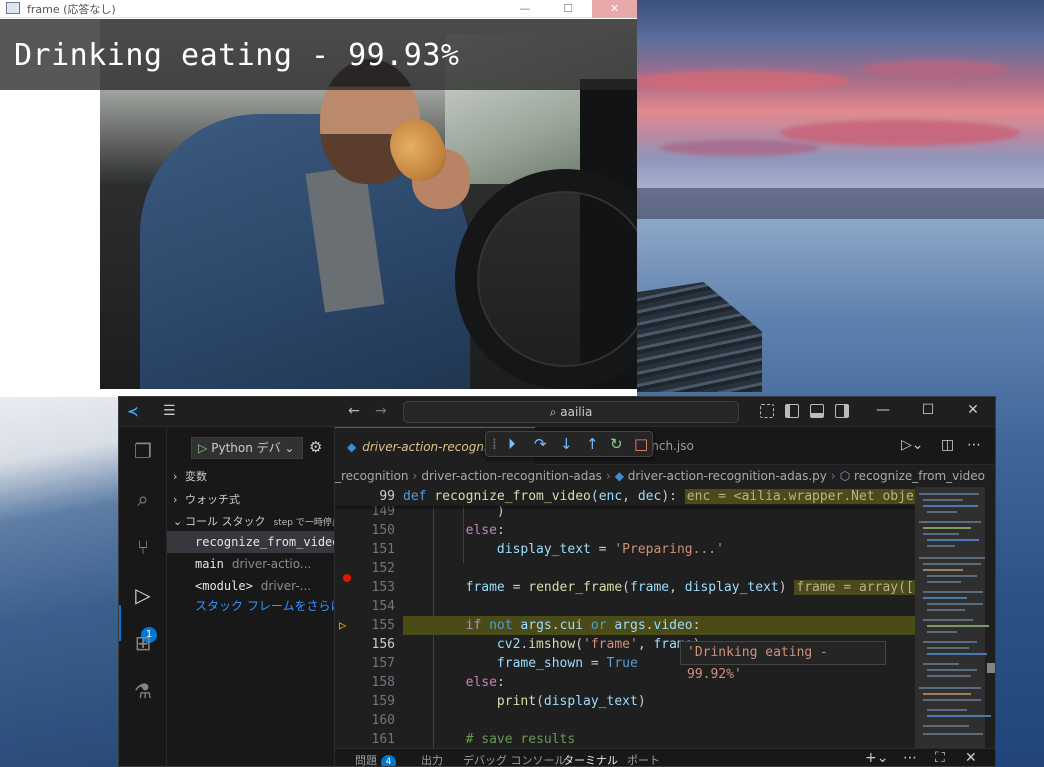  I want to click on close-icon: ✕, so click(614, 9).